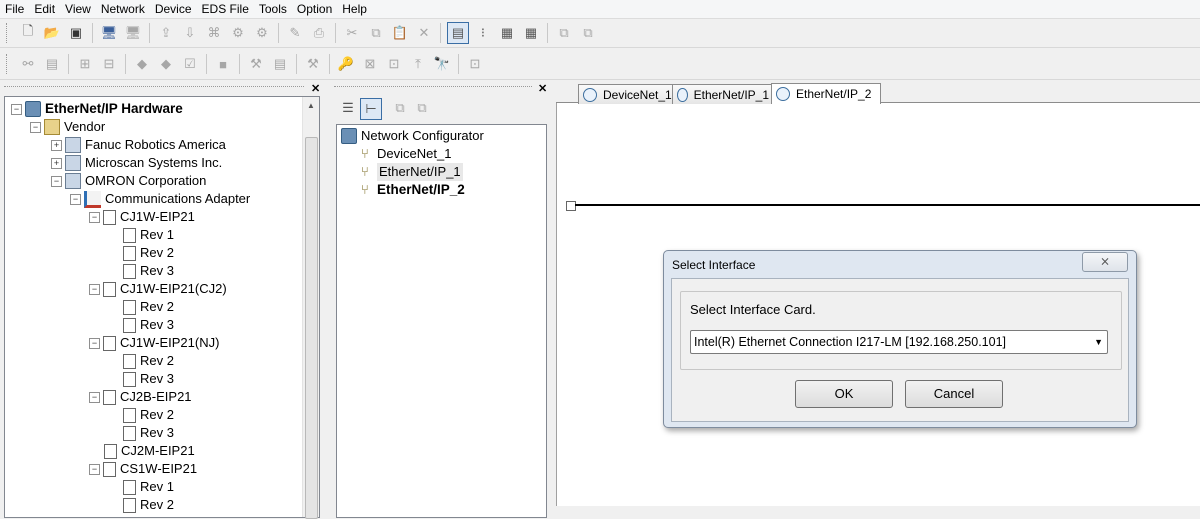  What do you see at coordinates (28, 33) in the screenshot?
I see `new-file-icon: 🗋` at bounding box center [28, 33].